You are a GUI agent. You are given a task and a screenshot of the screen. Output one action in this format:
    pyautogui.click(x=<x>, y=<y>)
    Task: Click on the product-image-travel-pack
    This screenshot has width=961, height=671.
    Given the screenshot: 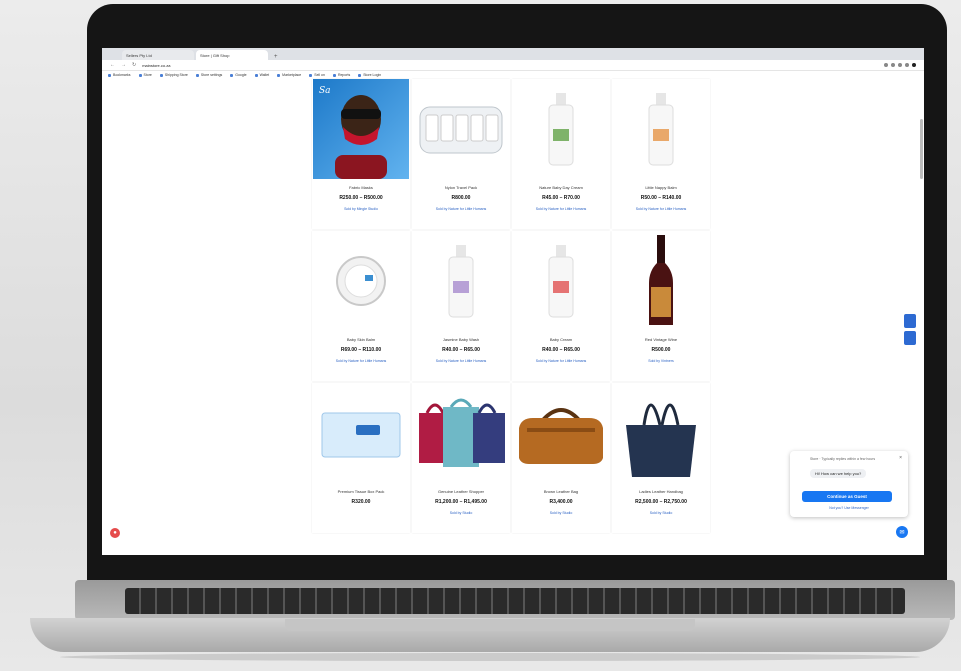 What is the action you would take?
    pyautogui.click(x=461, y=129)
    